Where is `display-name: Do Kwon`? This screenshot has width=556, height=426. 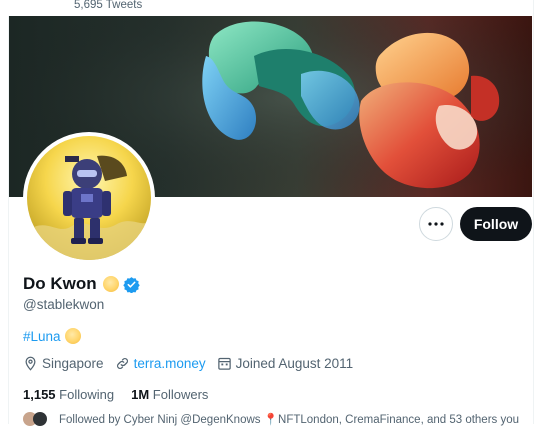
display-name: Do Kwon is located at coordinates (60, 283).